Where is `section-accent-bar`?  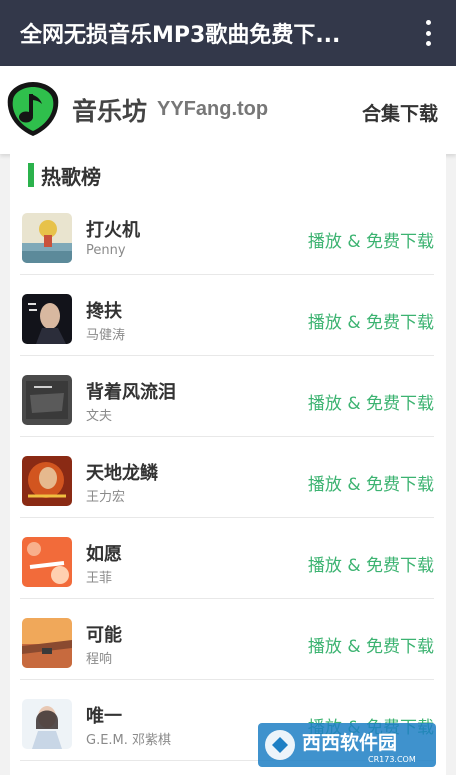
section-accent-bar is located at coordinates (31, 175).